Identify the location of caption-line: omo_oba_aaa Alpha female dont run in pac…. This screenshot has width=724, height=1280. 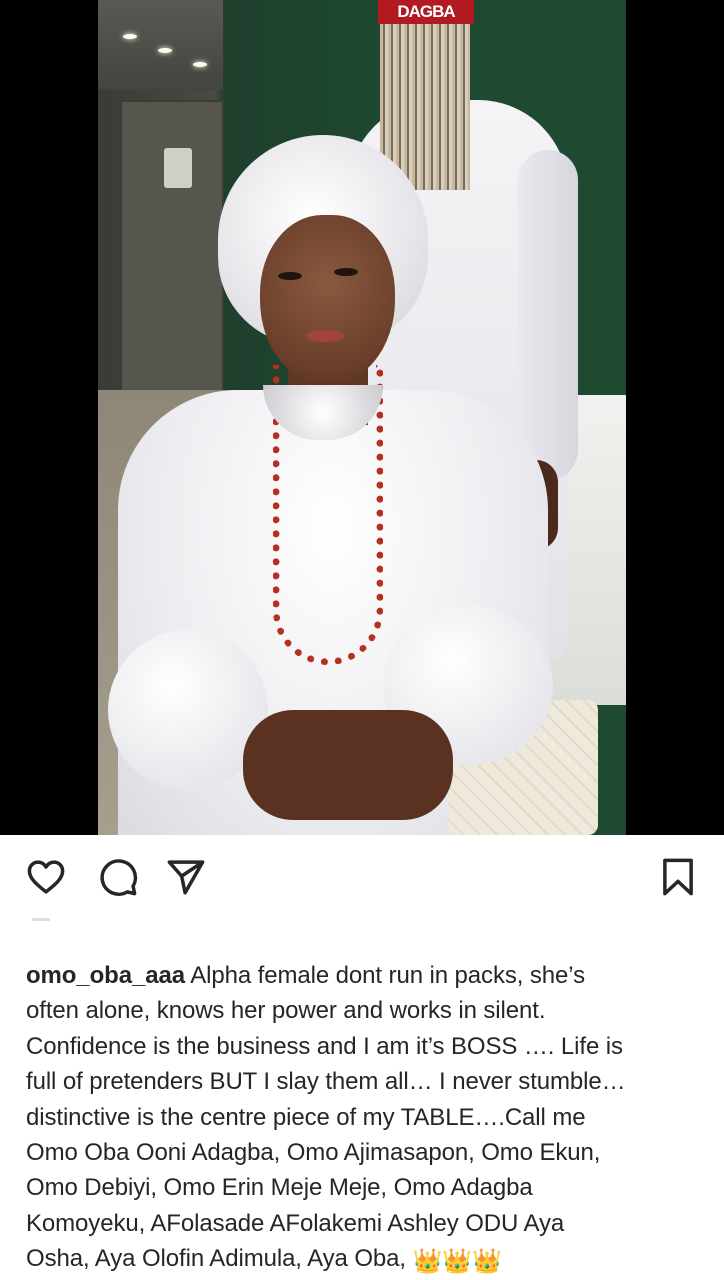
(366, 975).